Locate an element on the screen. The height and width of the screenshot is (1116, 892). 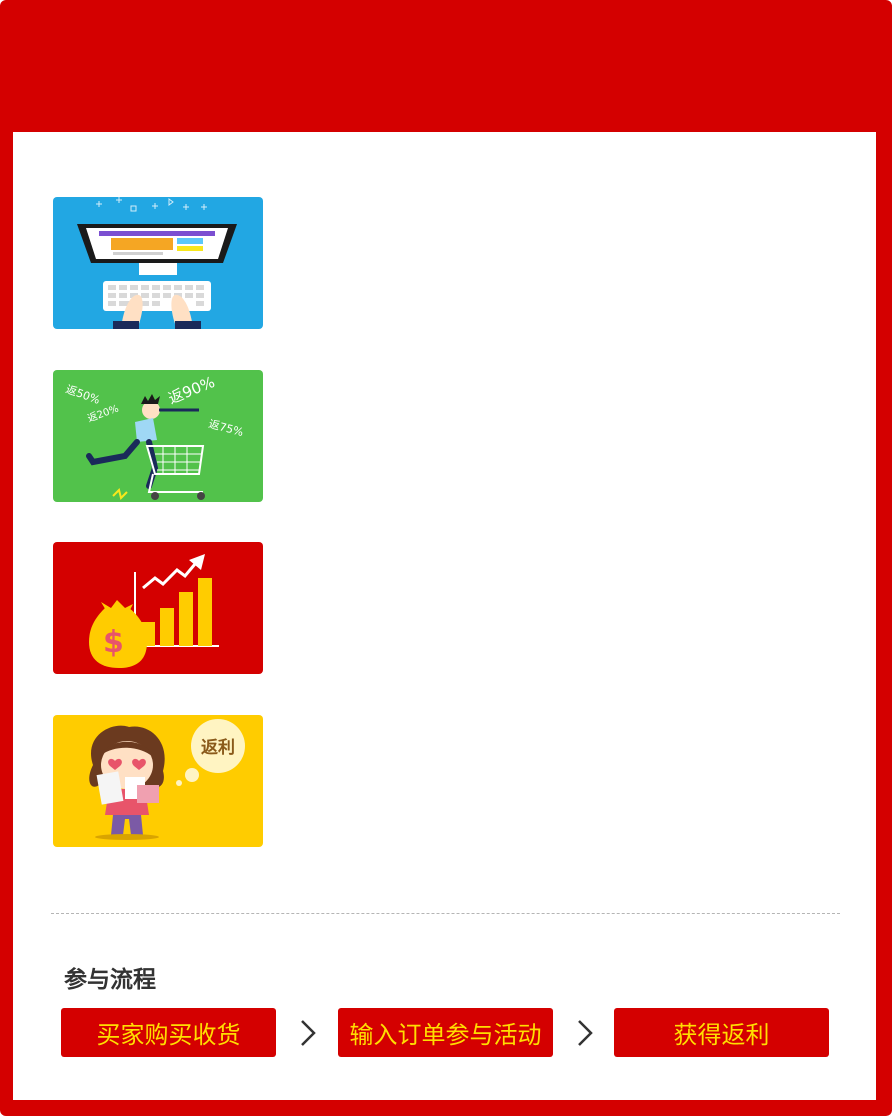
svg-text: 返75% is located at coordinates (226, 428).